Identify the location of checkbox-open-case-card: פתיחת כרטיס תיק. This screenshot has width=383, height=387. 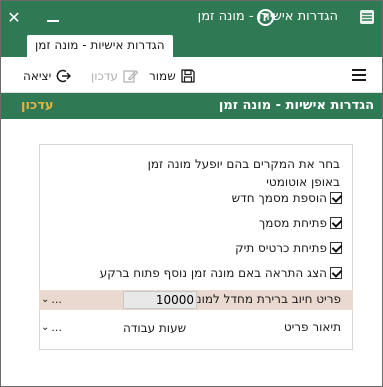
(288, 248).